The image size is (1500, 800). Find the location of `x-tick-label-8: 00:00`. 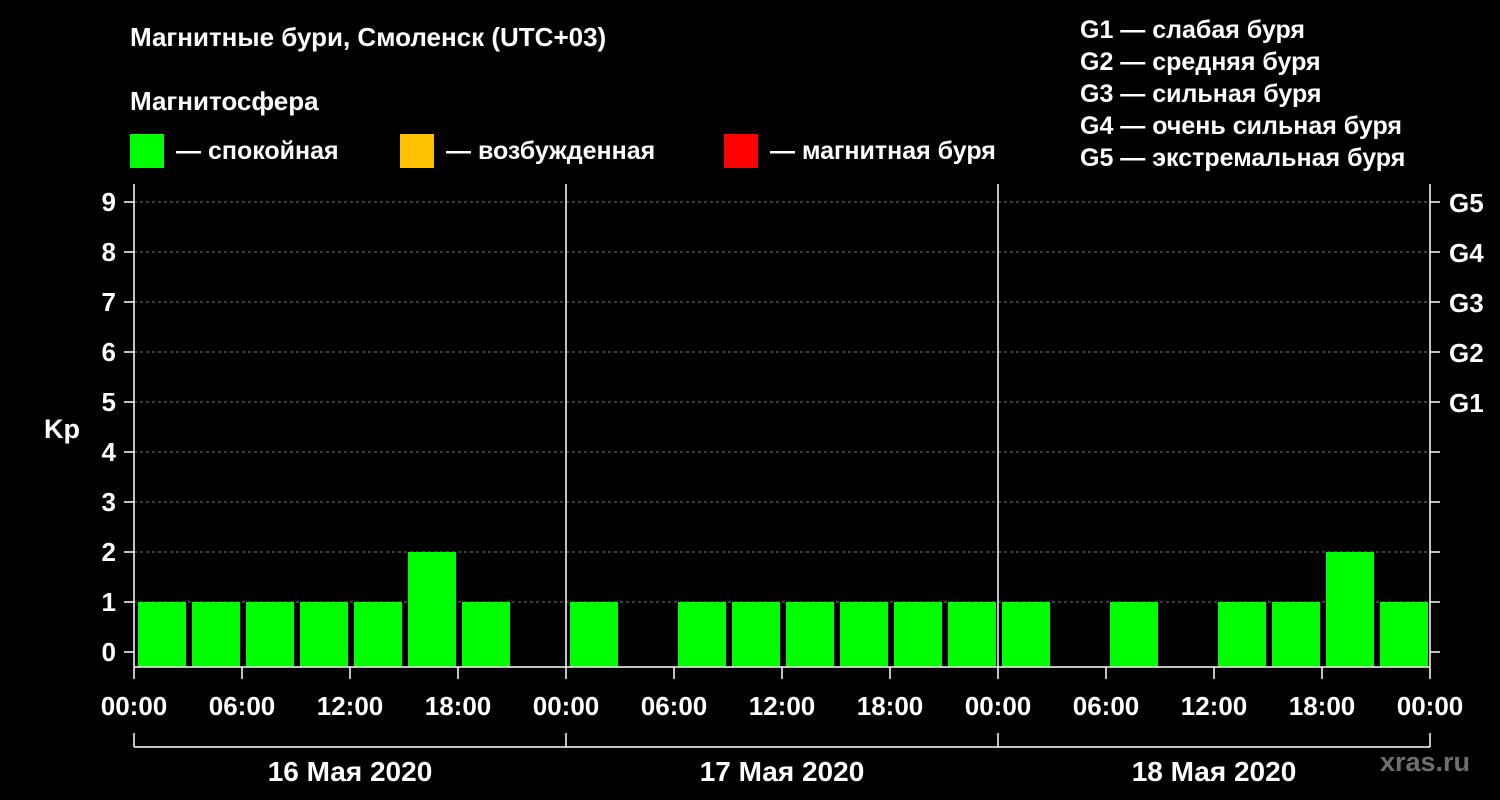

x-tick-label-8: 00:00 is located at coordinates (998, 706).